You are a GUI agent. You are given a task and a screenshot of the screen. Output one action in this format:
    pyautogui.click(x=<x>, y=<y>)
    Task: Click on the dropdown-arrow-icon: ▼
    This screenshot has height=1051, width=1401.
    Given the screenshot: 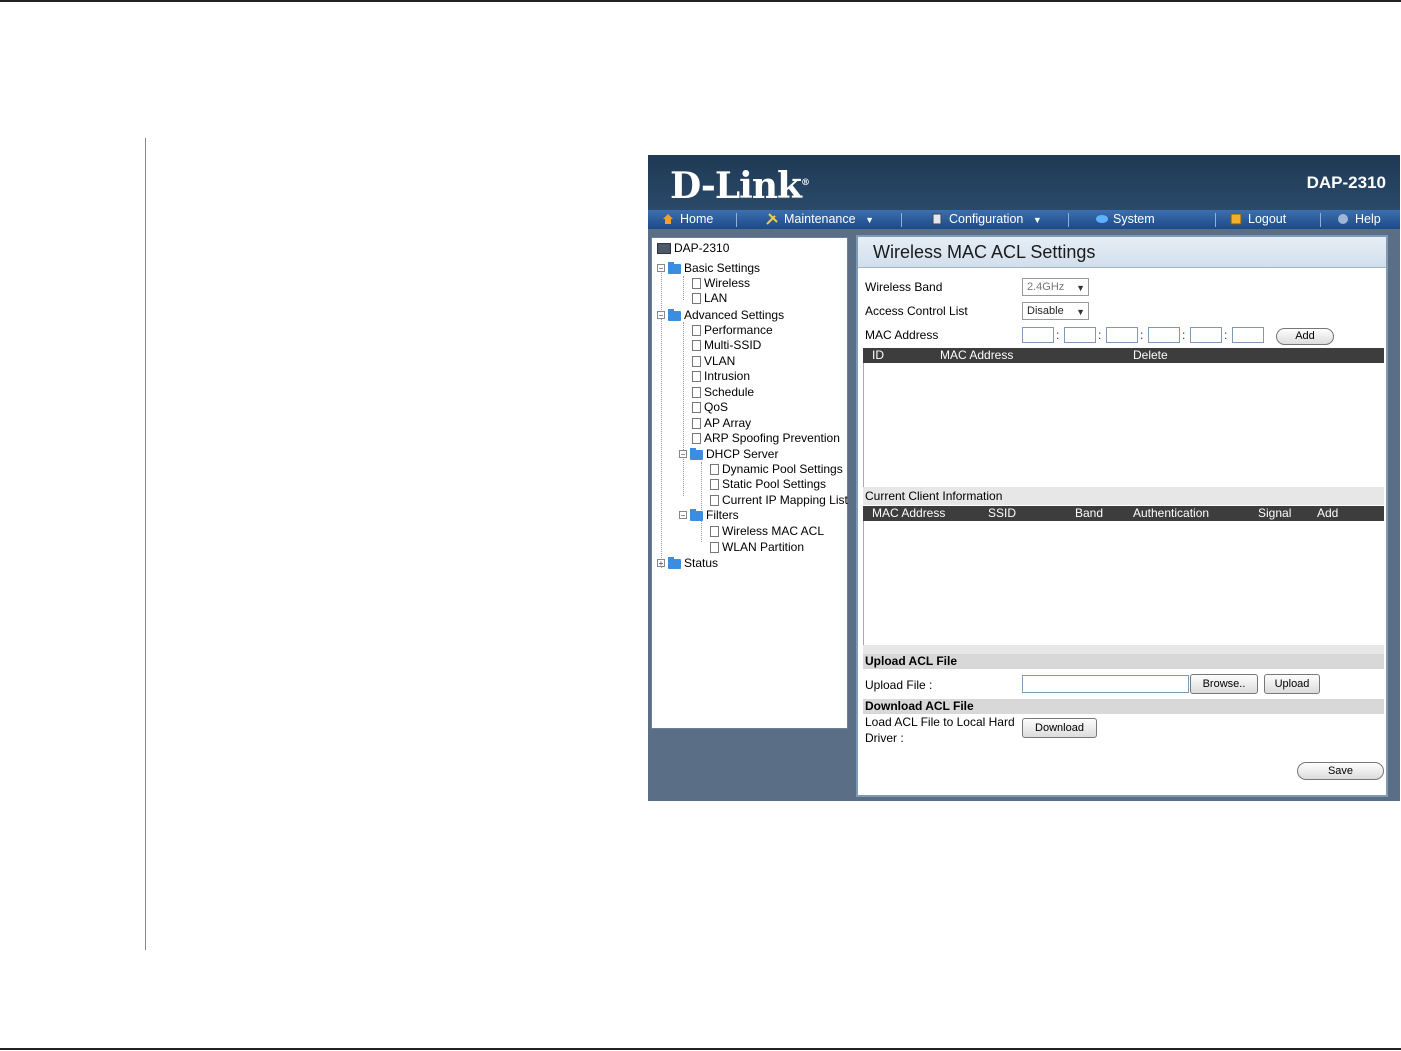 What is the action you would take?
    pyautogui.click(x=1080, y=288)
    